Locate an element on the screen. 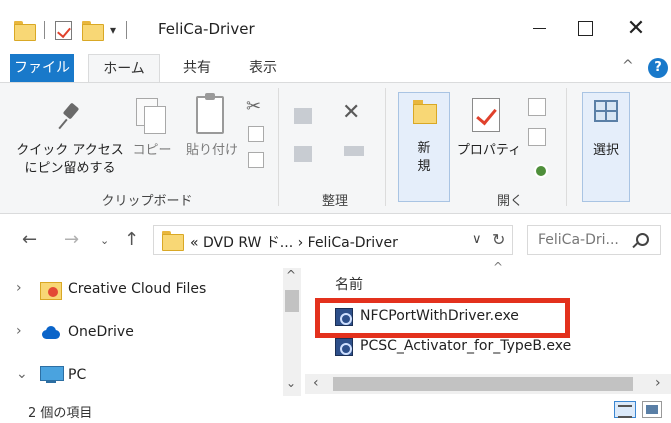  ribbon-collapse-icon: ^ is located at coordinates (628, 66).